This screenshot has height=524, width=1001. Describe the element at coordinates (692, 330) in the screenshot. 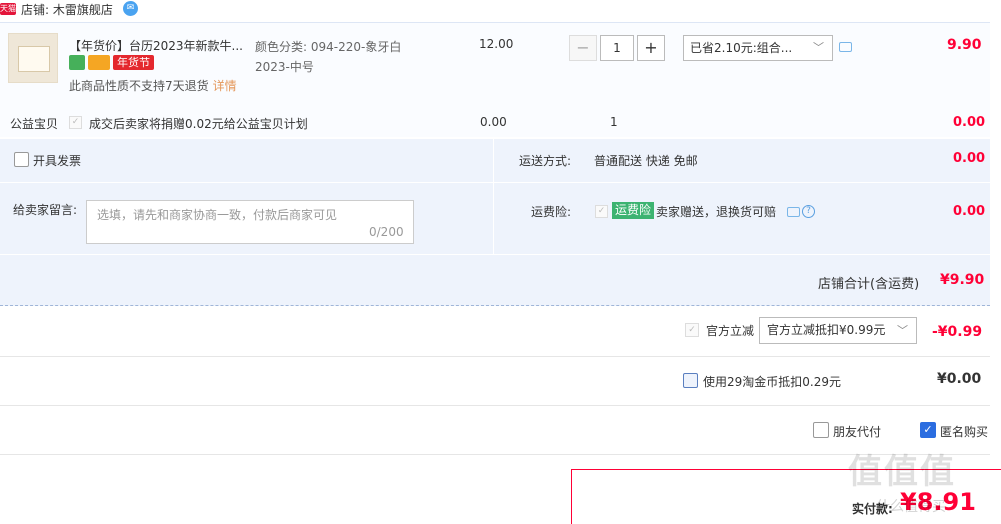

I see `official-discount-checkbox: ✓` at that location.